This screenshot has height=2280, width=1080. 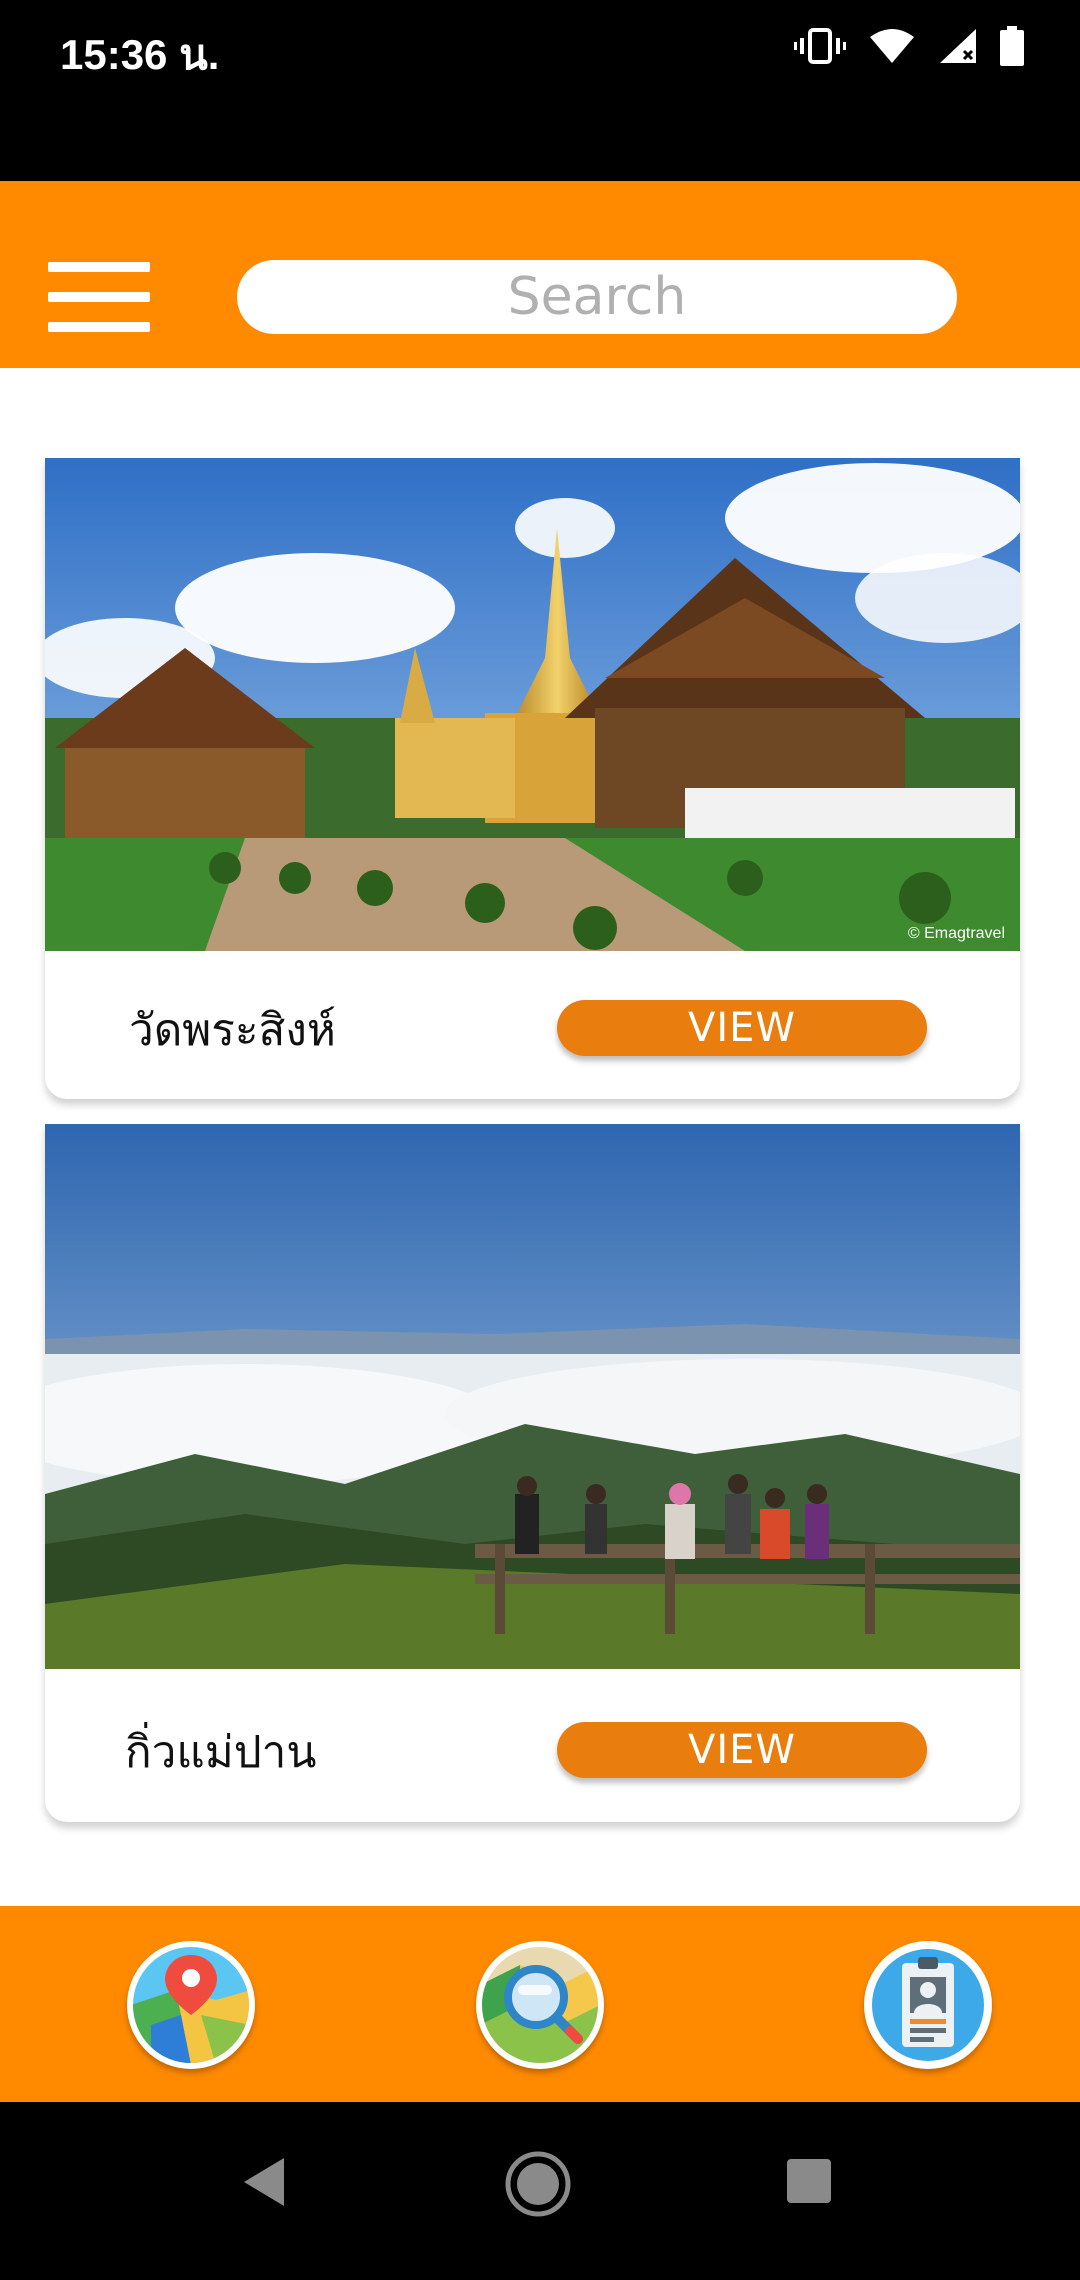 What do you see at coordinates (597, 297) in the screenshot?
I see `search-input` at bounding box center [597, 297].